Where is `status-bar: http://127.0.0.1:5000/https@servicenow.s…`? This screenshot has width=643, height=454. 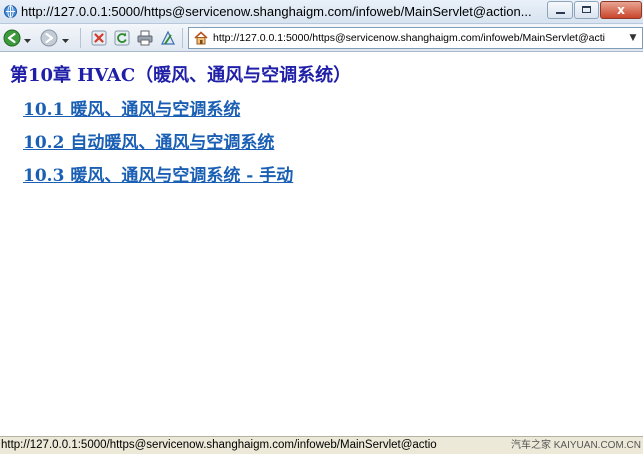
status-bar: http://127.0.0.1:5000/https@servicenow.s… is located at coordinates (321, 445).